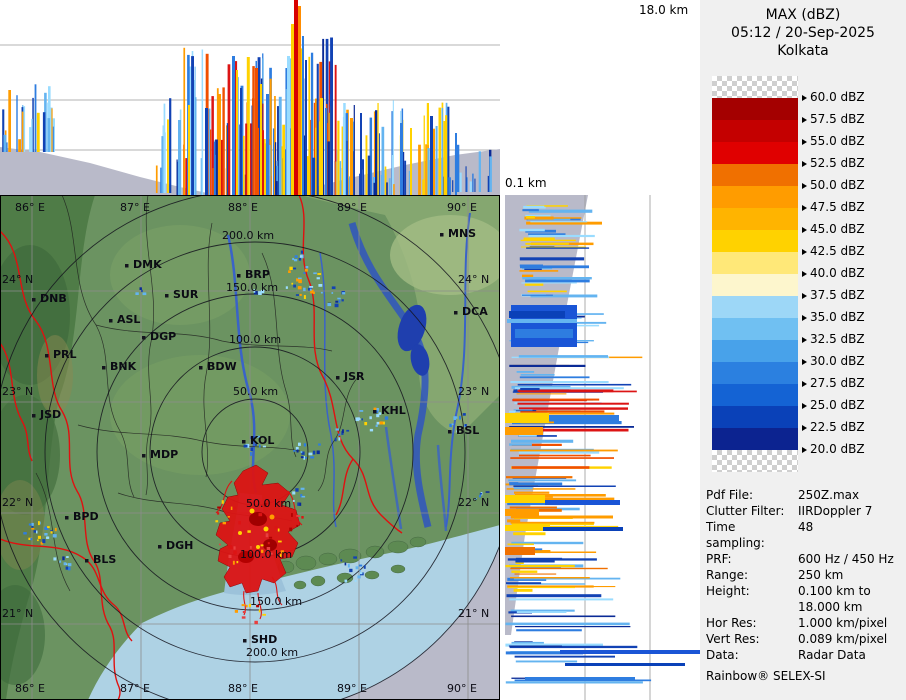 This screenshot has height=700, width=906. I want to click on station-label: DNB, so click(53, 298).